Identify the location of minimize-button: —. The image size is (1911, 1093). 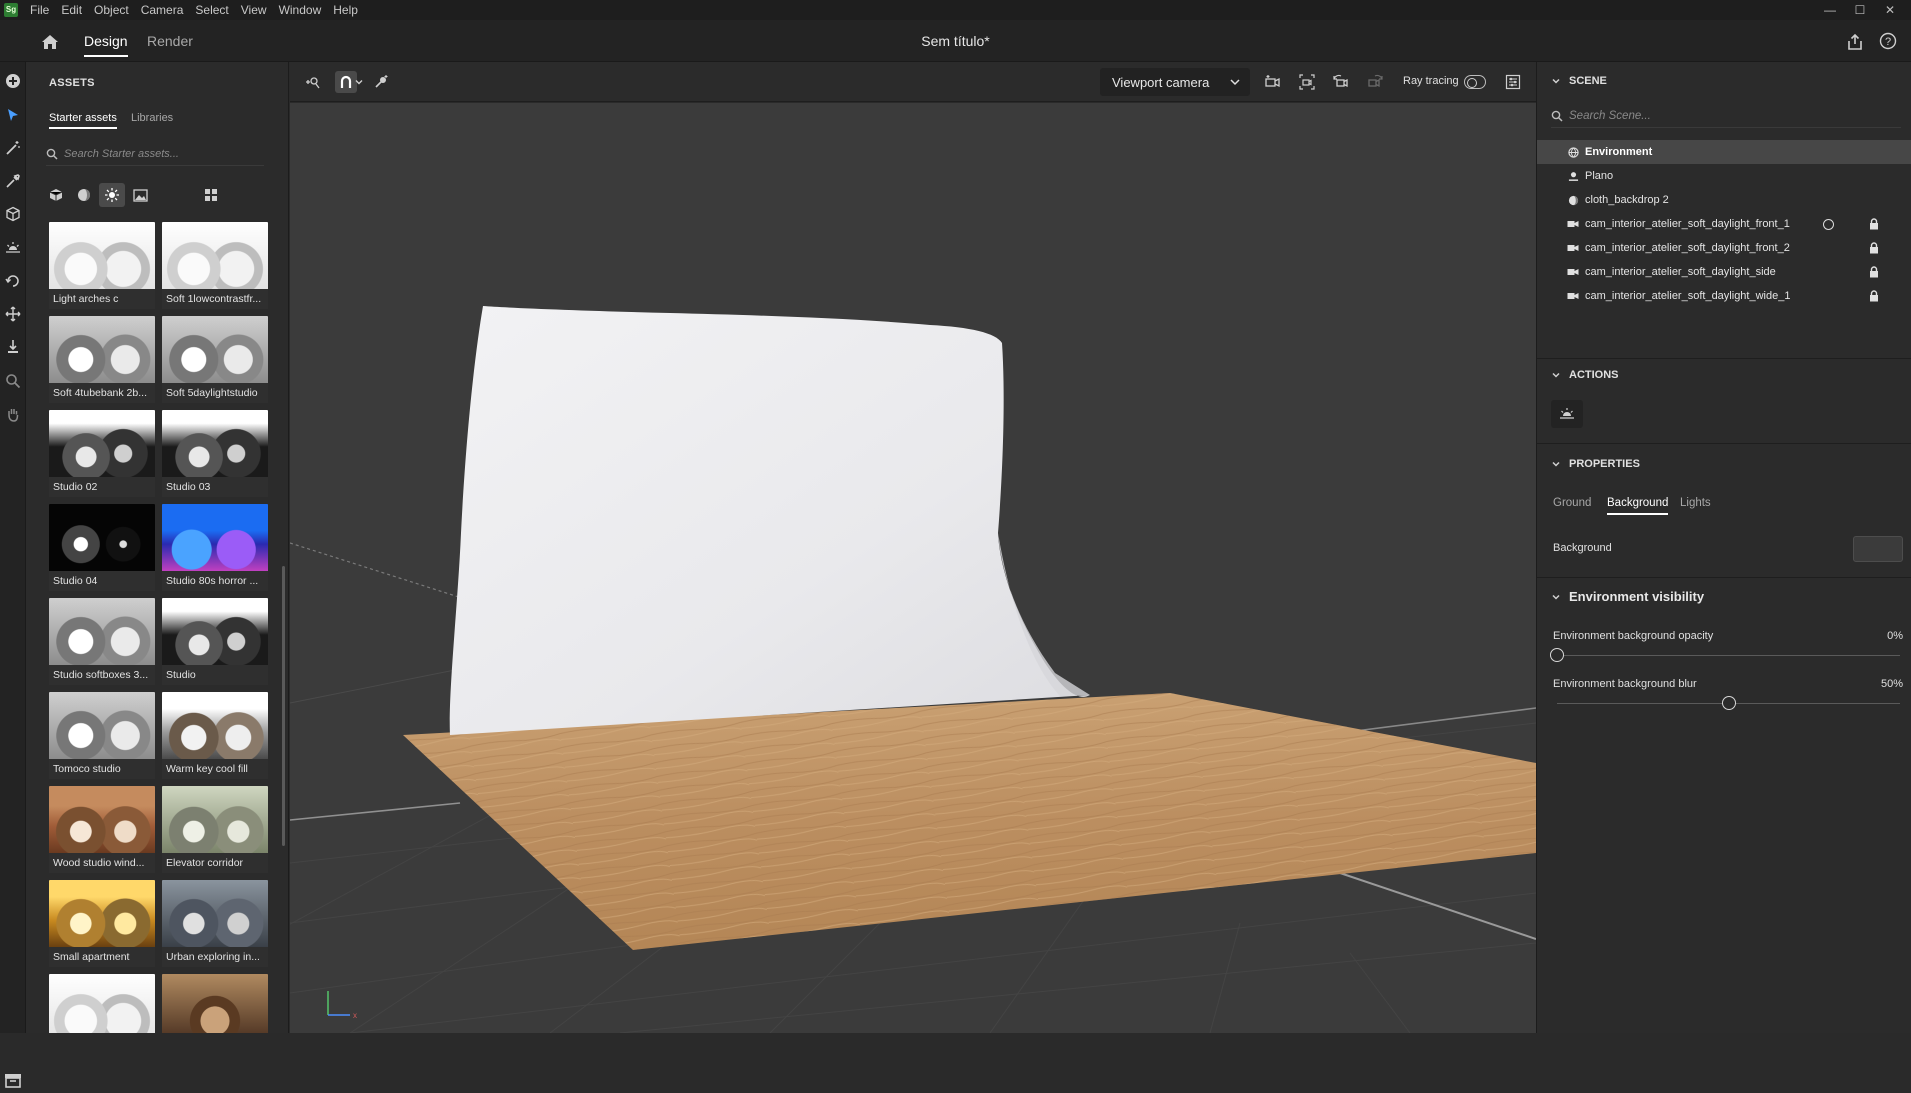
(1830, 10).